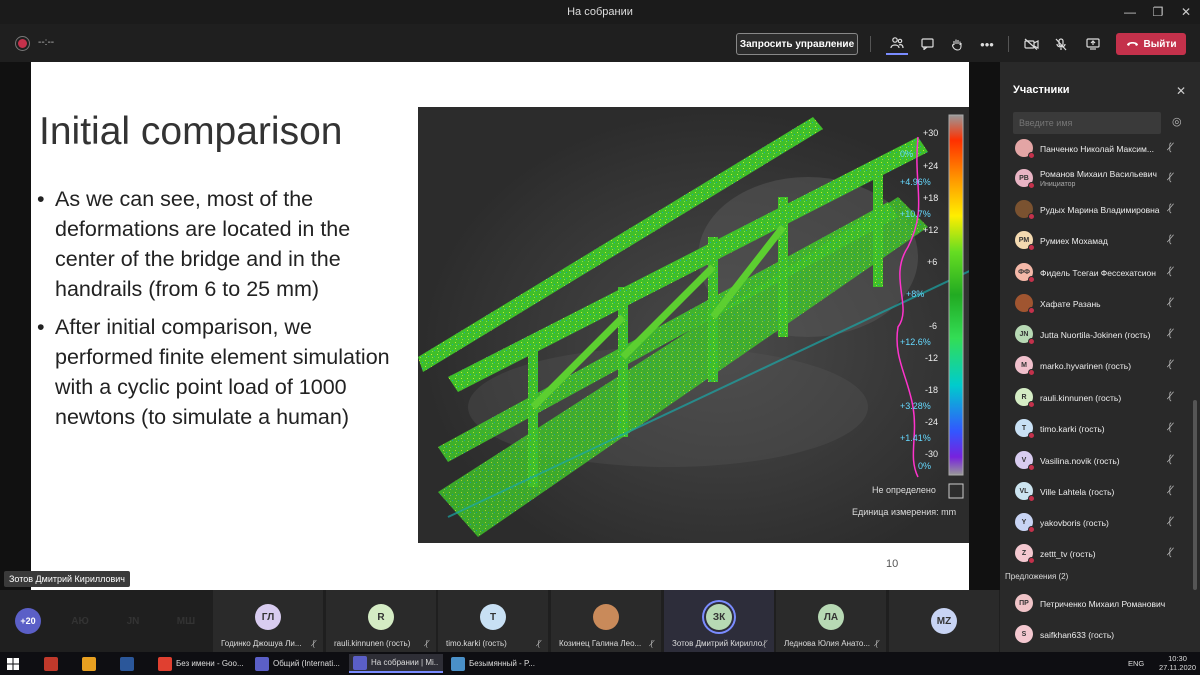 The image size is (1200, 675). Describe the element at coordinates (1061, 44) in the screenshot. I see `mic-off-icon` at that location.